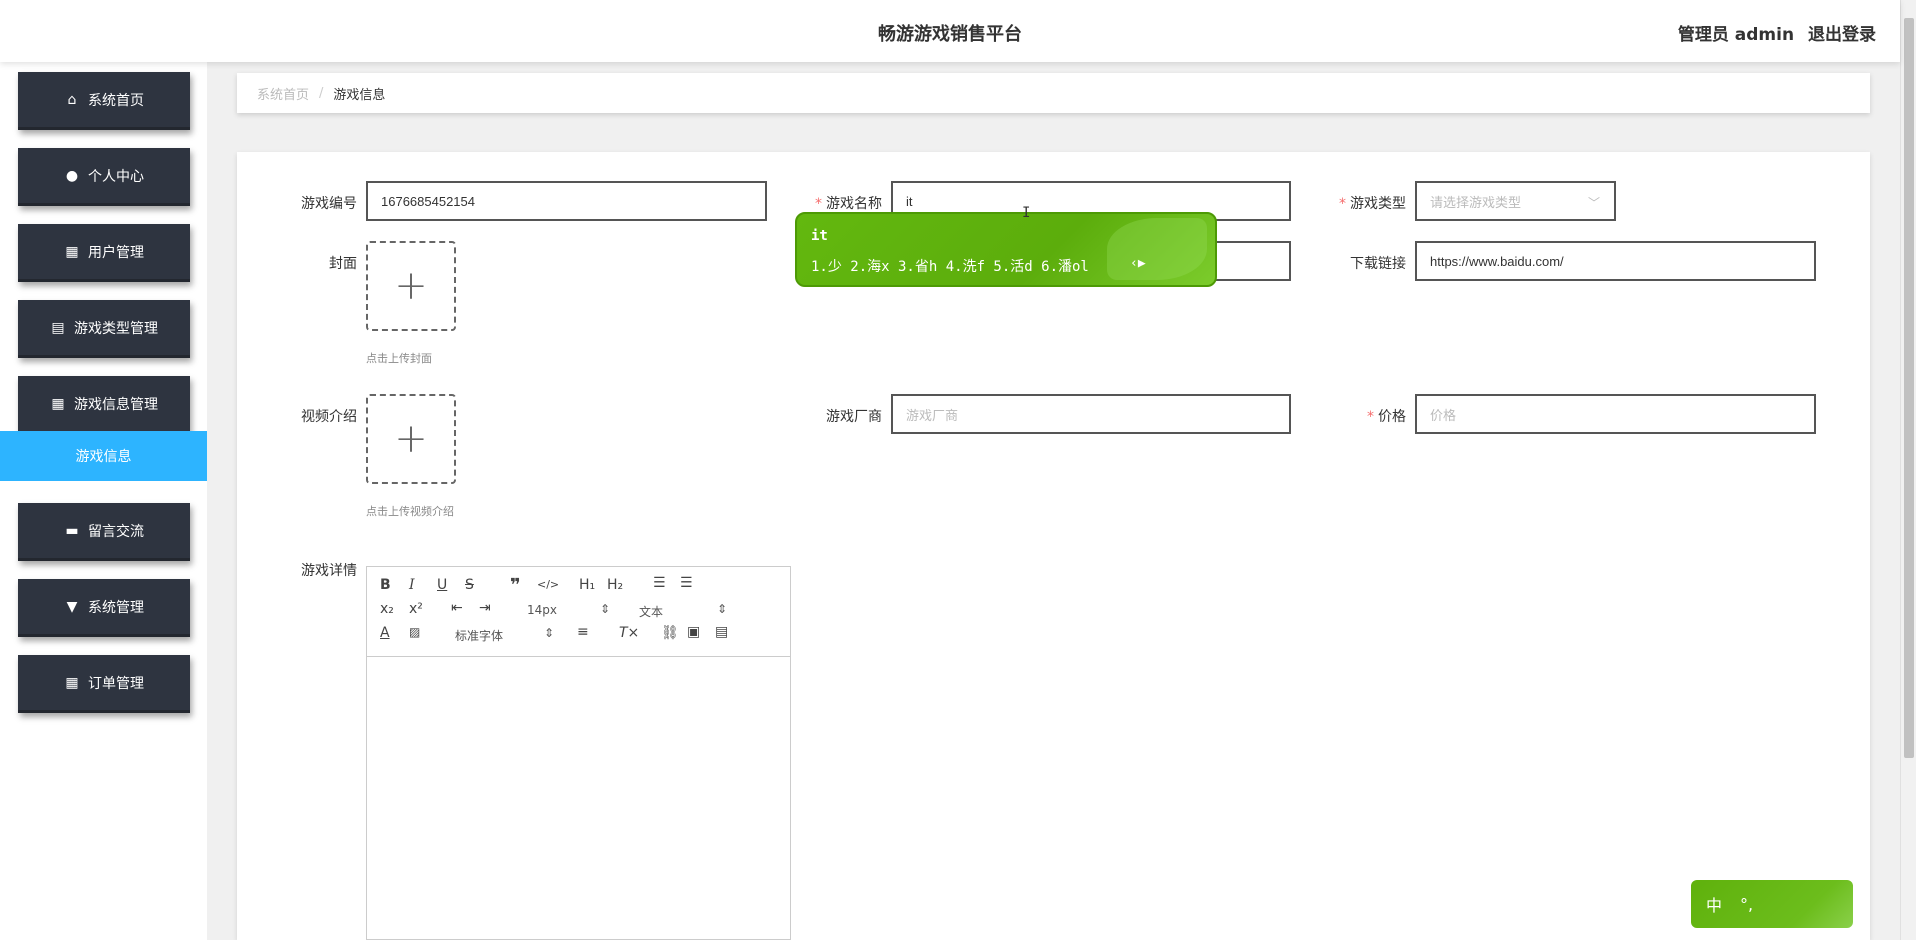 Image resolution: width=1916 pixels, height=940 pixels. What do you see at coordinates (1378, 264) in the screenshot?
I see `download-label: 下载链接` at bounding box center [1378, 264].